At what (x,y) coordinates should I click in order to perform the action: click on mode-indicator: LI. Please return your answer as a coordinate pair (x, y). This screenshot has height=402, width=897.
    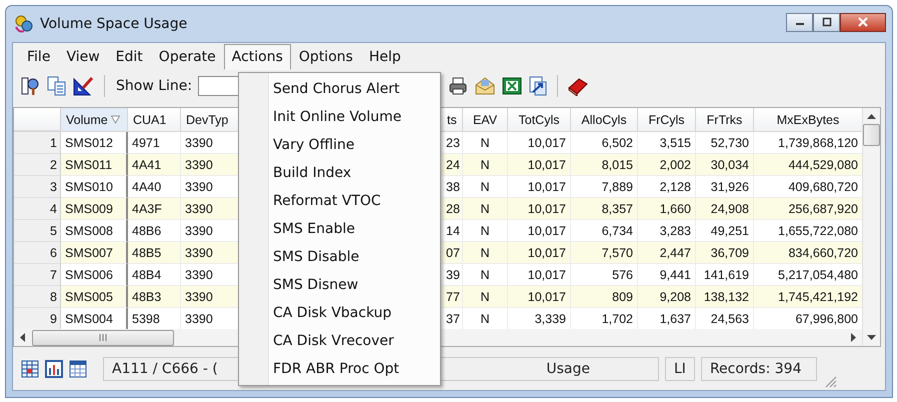
    Looking at the image, I should click on (680, 368).